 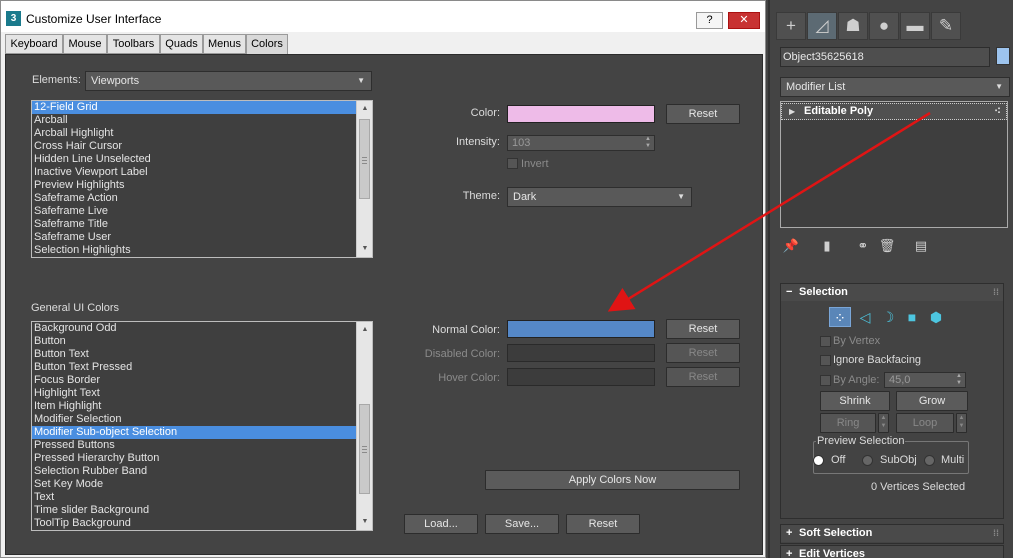 What do you see at coordinates (895, 87) in the screenshot?
I see `modifier-list-dropdown: Modifier List ▼` at bounding box center [895, 87].